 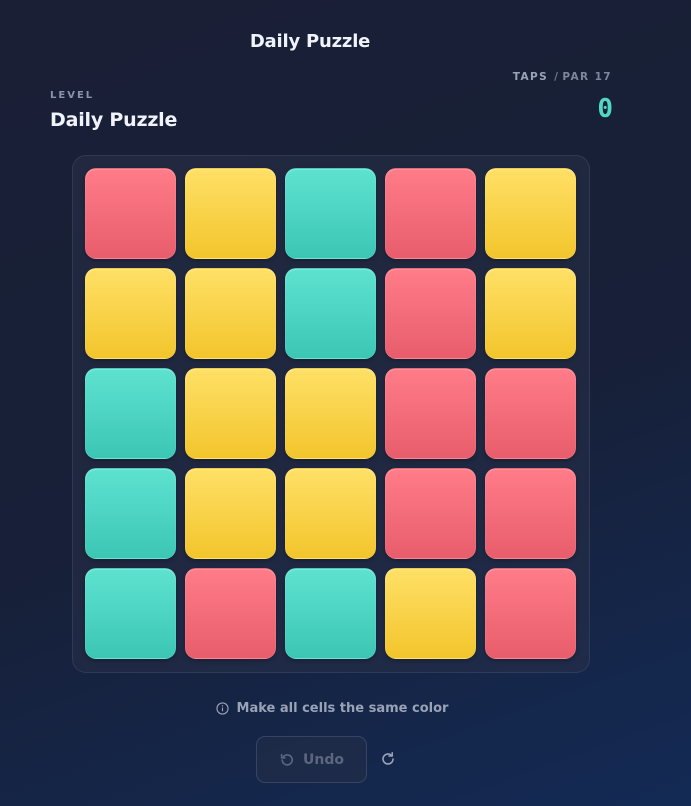 I want to click on reset-button, so click(x=388, y=759).